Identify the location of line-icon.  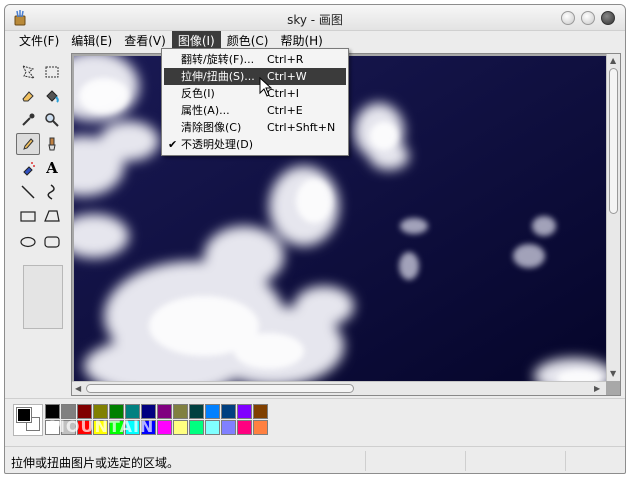
(28, 192).